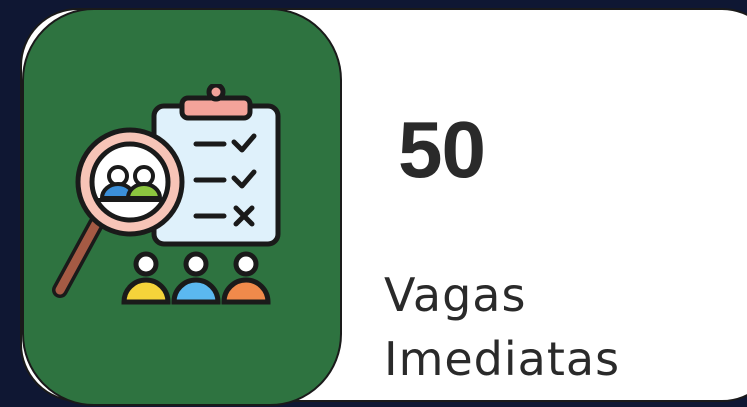 The width and height of the screenshot is (747, 407). Describe the element at coordinates (442, 149) in the screenshot. I see `vacancy-count: 50` at that location.